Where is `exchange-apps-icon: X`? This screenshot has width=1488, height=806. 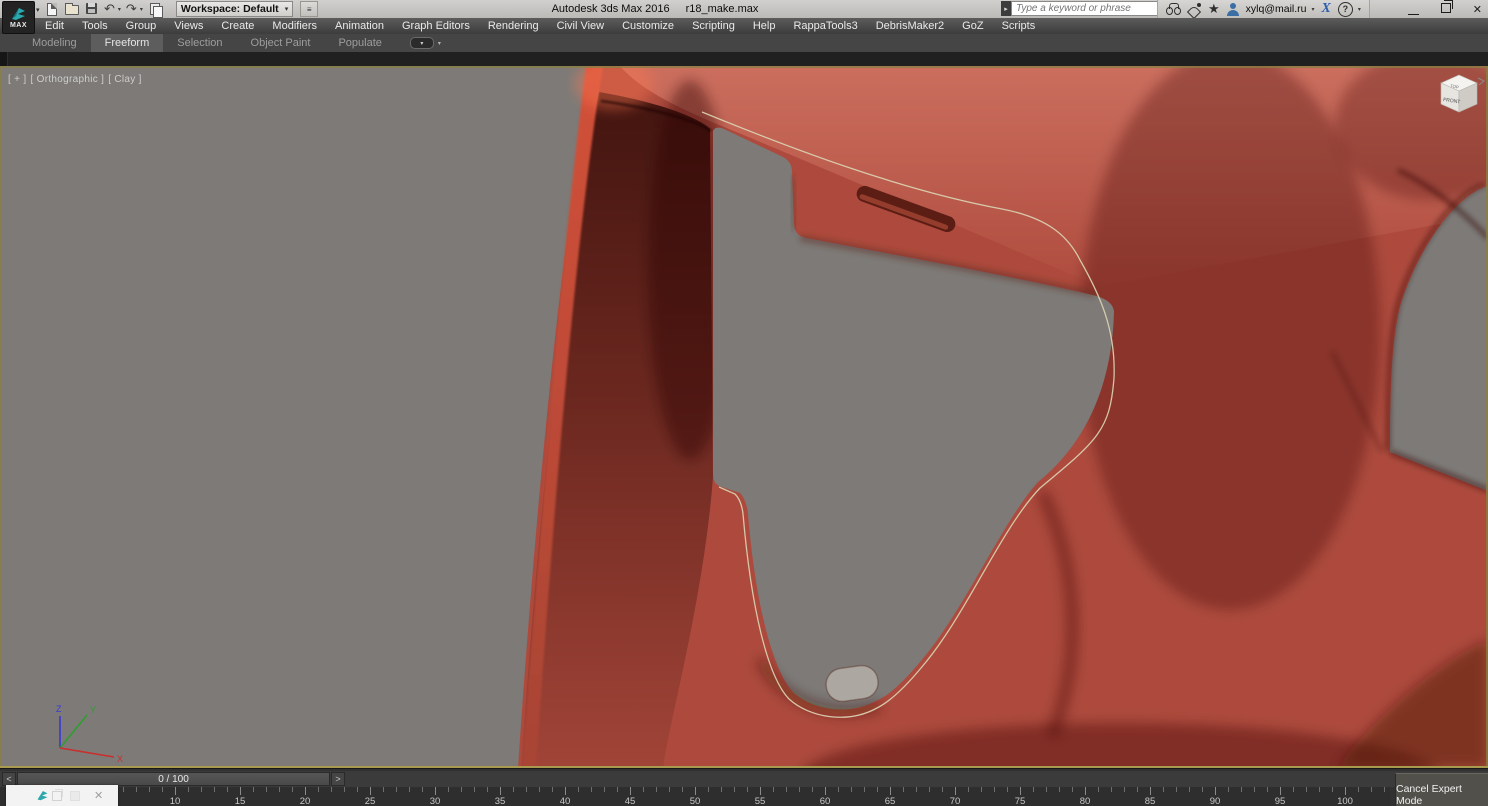 exchange-apps-icon: X is located at coordinates (1326, 9).